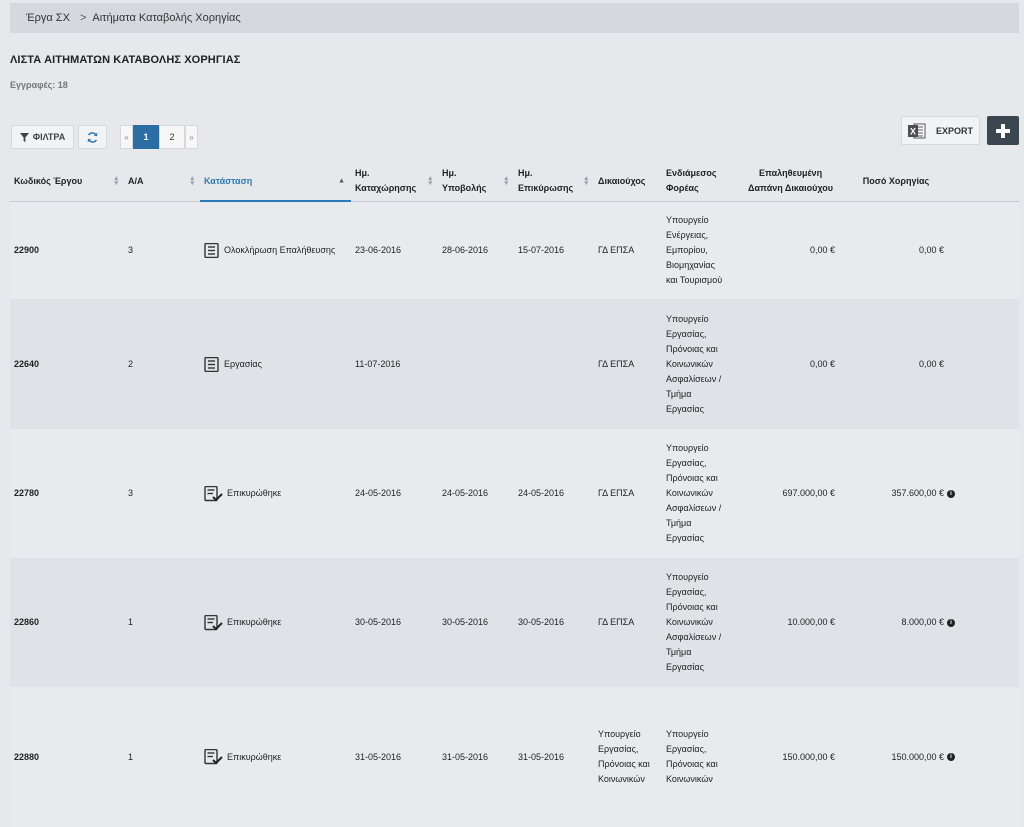 This screenshot has height=827, width=1024. I want to click on column-header-code: Κωδικός Έργου ▴ ▾, so click(67, 182).